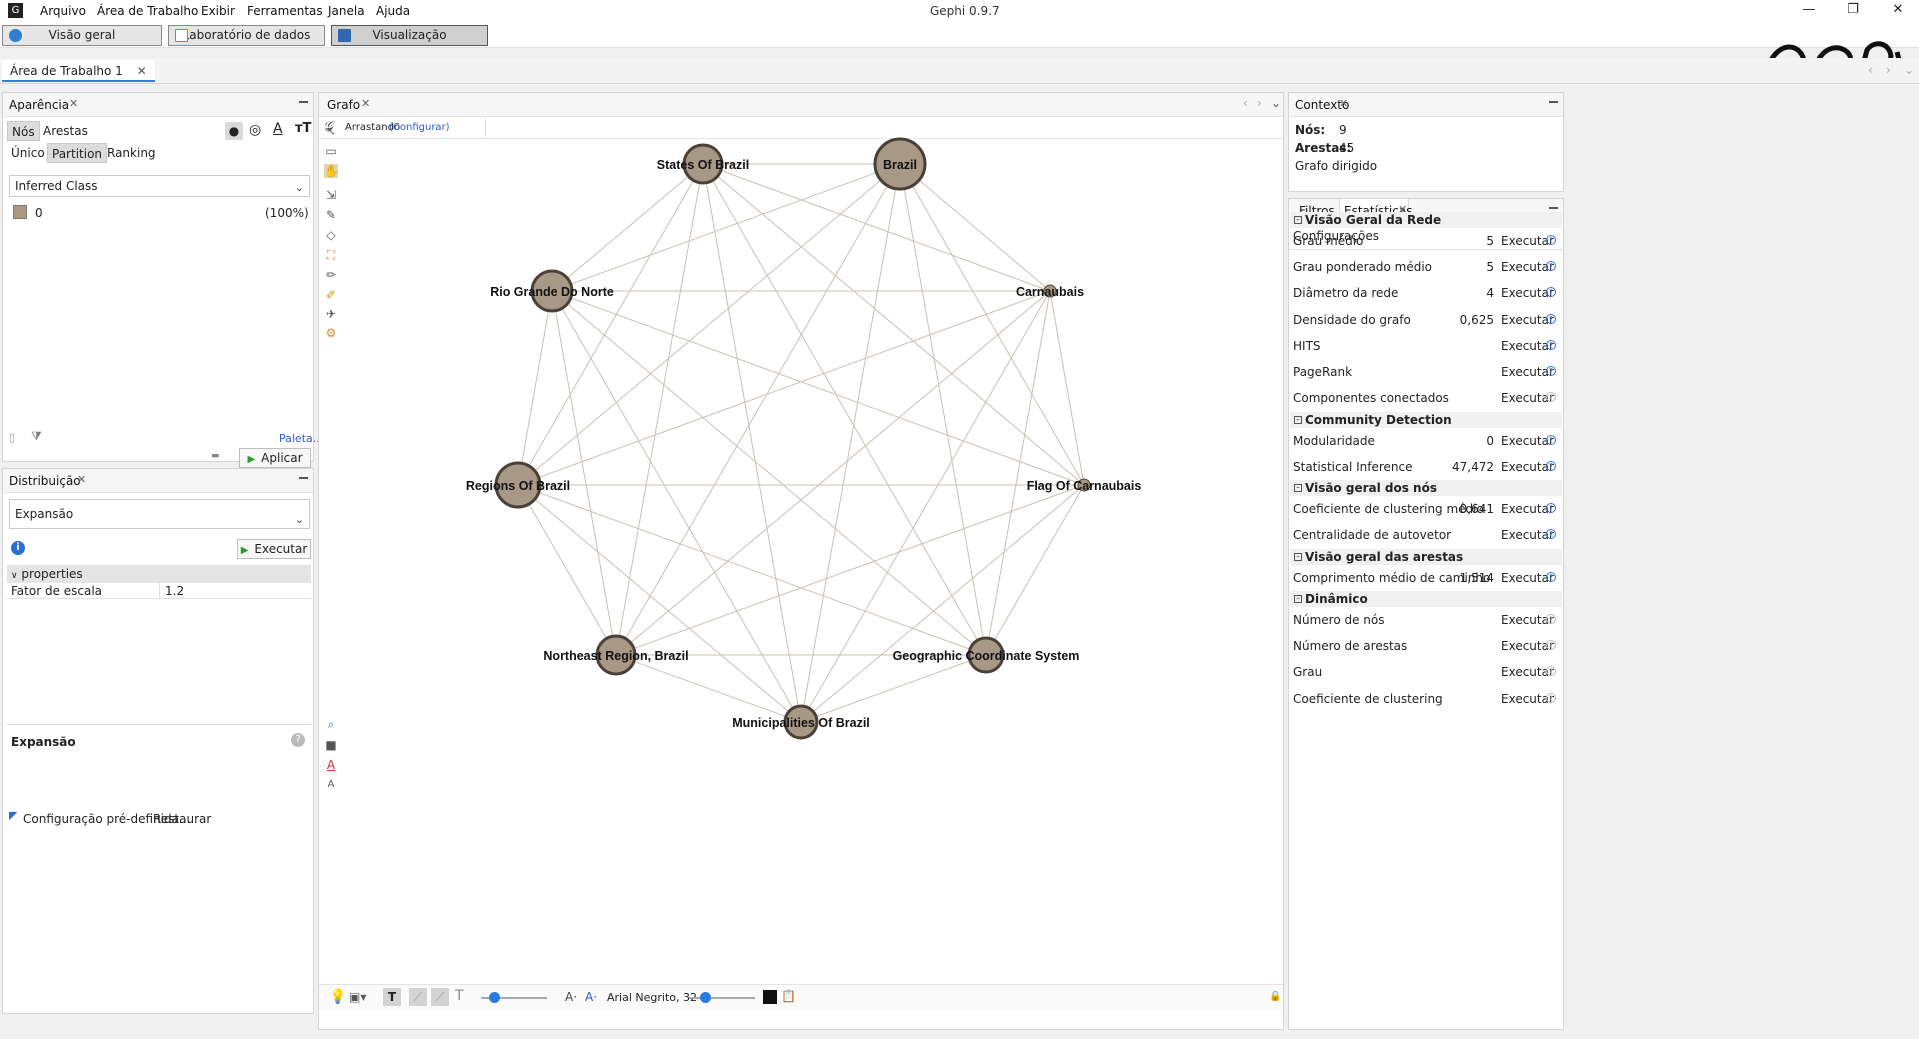 The width and height of the screenshot is (1919, 1039). I want to click on copy-icon: ▯, so click(12, 437).